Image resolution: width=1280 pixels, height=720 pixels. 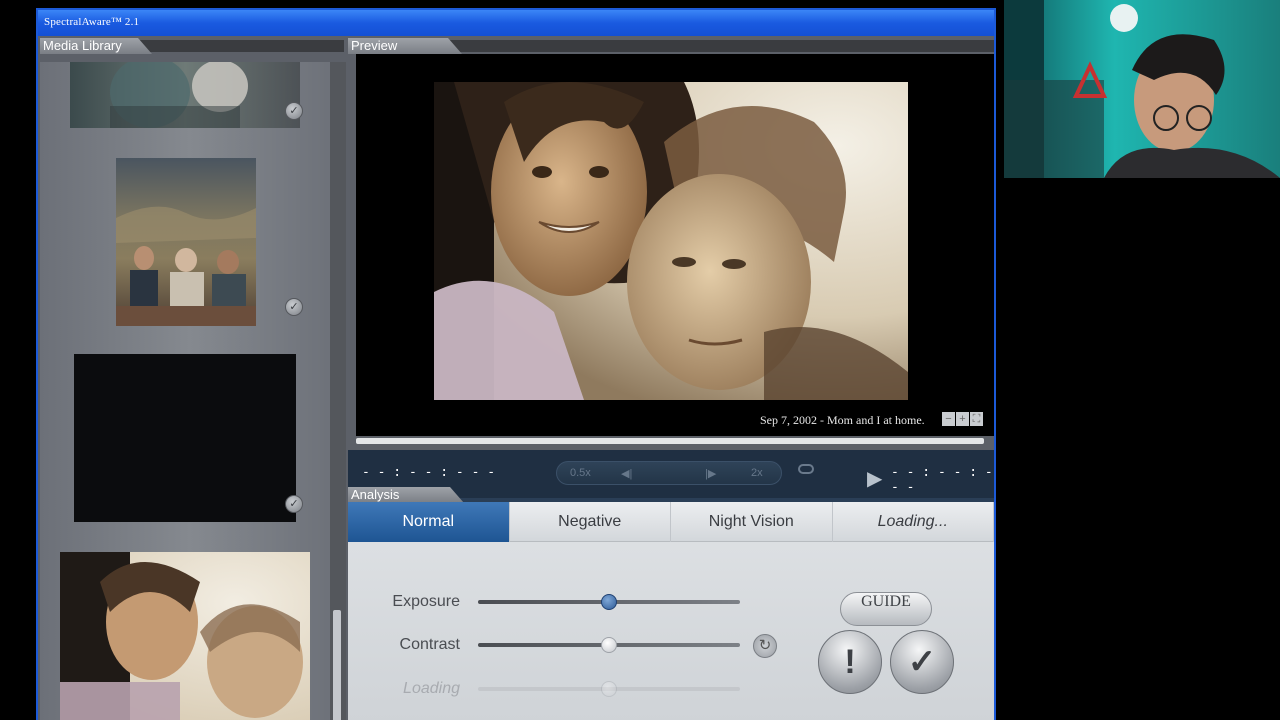 I want to click on alert-button: !, so click(x=850, y=662).